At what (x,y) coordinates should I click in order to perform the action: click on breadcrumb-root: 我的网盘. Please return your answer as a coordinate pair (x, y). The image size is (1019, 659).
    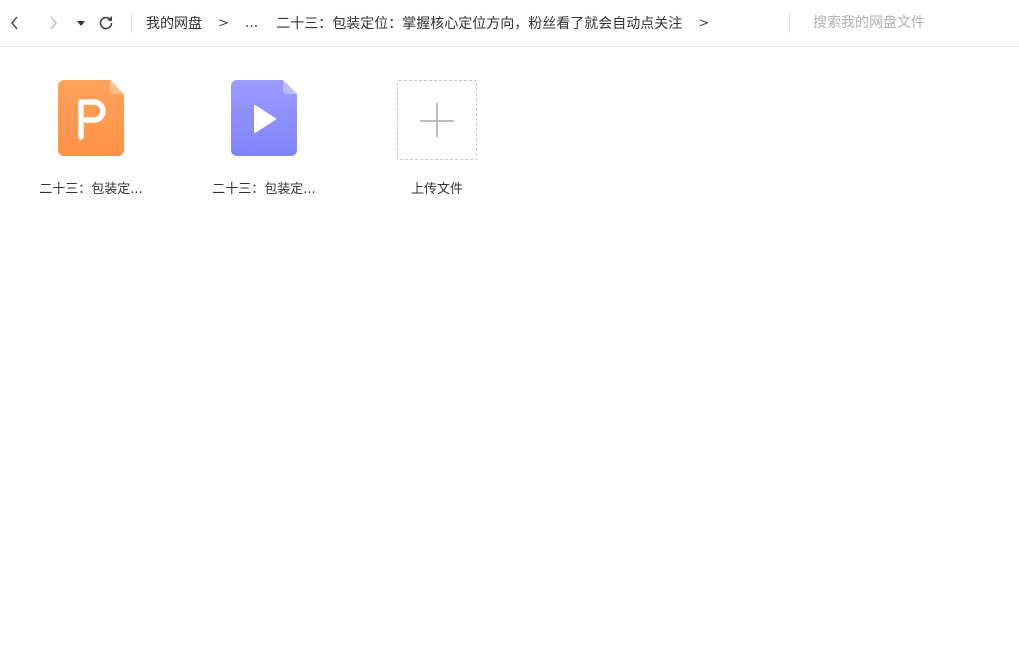
    Looking at the image, I should click on (174, 23).